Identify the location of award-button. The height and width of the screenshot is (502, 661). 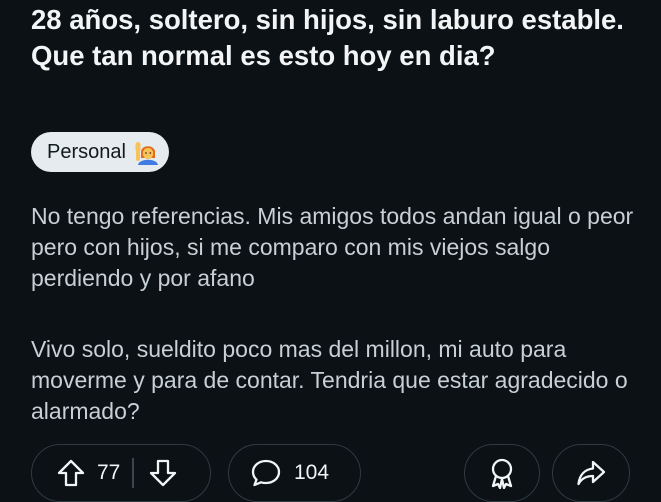
(502, 473).